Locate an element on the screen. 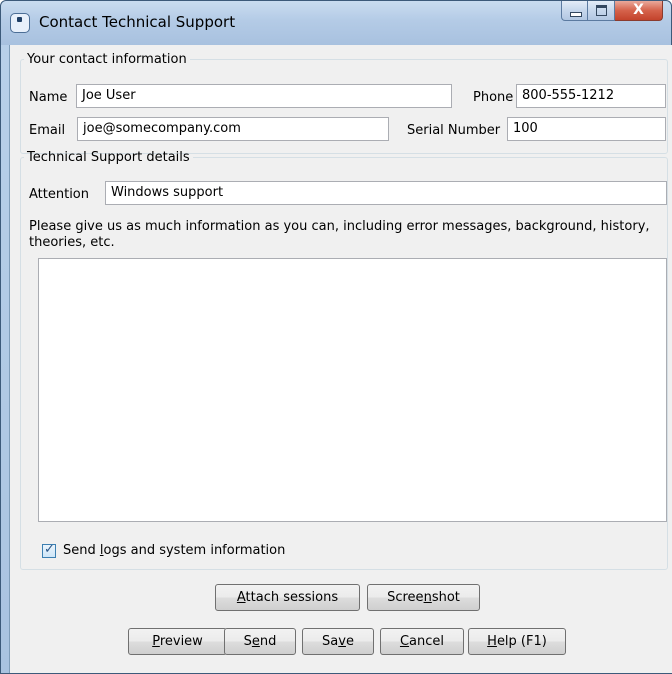 This screenshot has height=674, width=672. phone-label: Phone is located at coordinates (493, 97).